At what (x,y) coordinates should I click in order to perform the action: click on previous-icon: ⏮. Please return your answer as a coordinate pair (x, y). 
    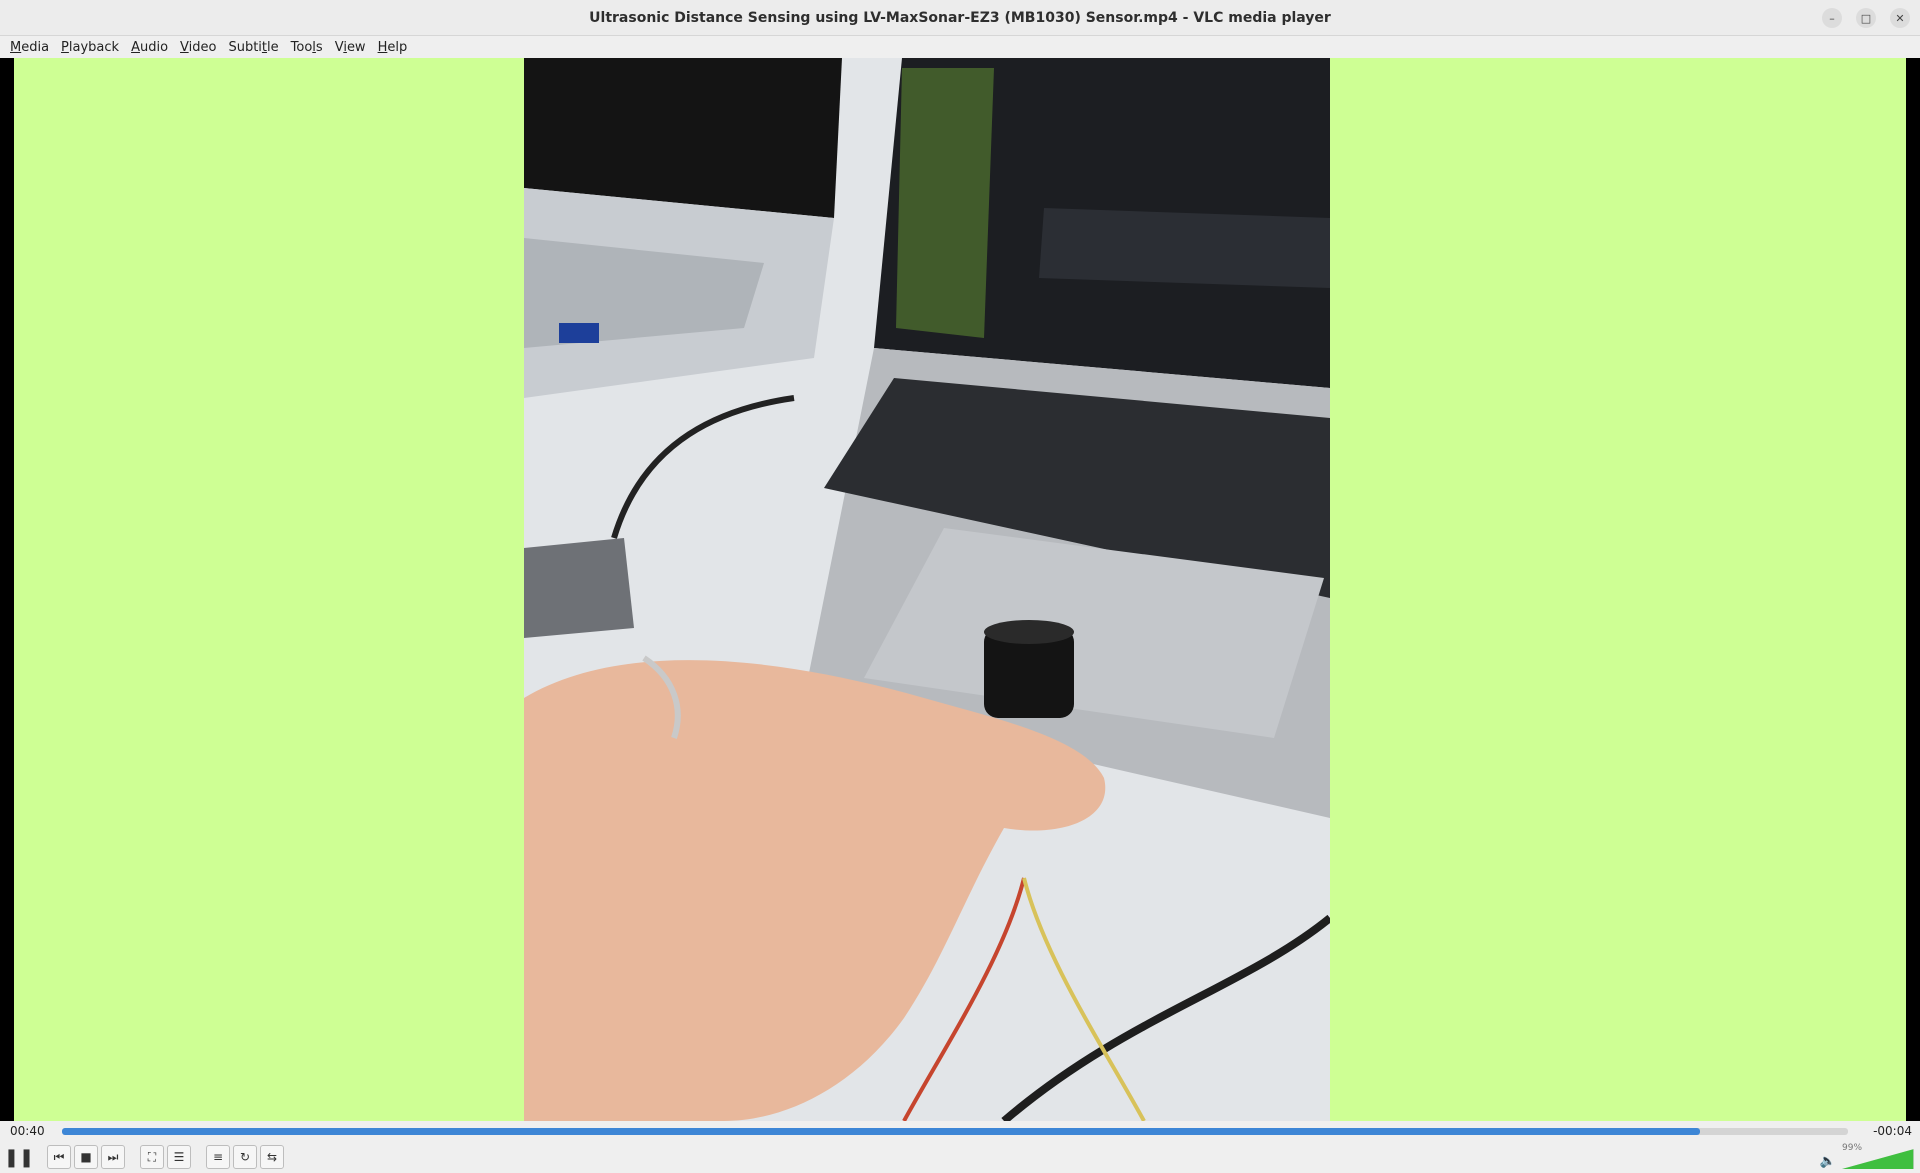
    Looking at the image, I should click on (59, 1157).